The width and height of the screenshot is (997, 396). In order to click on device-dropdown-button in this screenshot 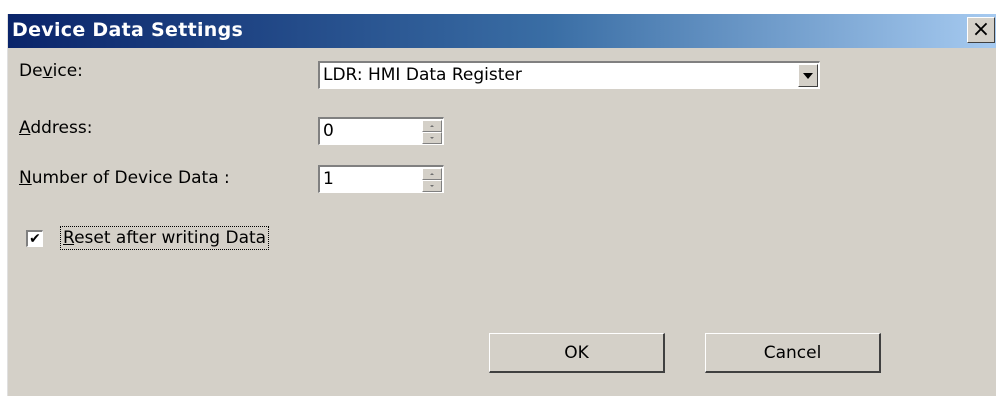, I will do `click(808, 75)`.